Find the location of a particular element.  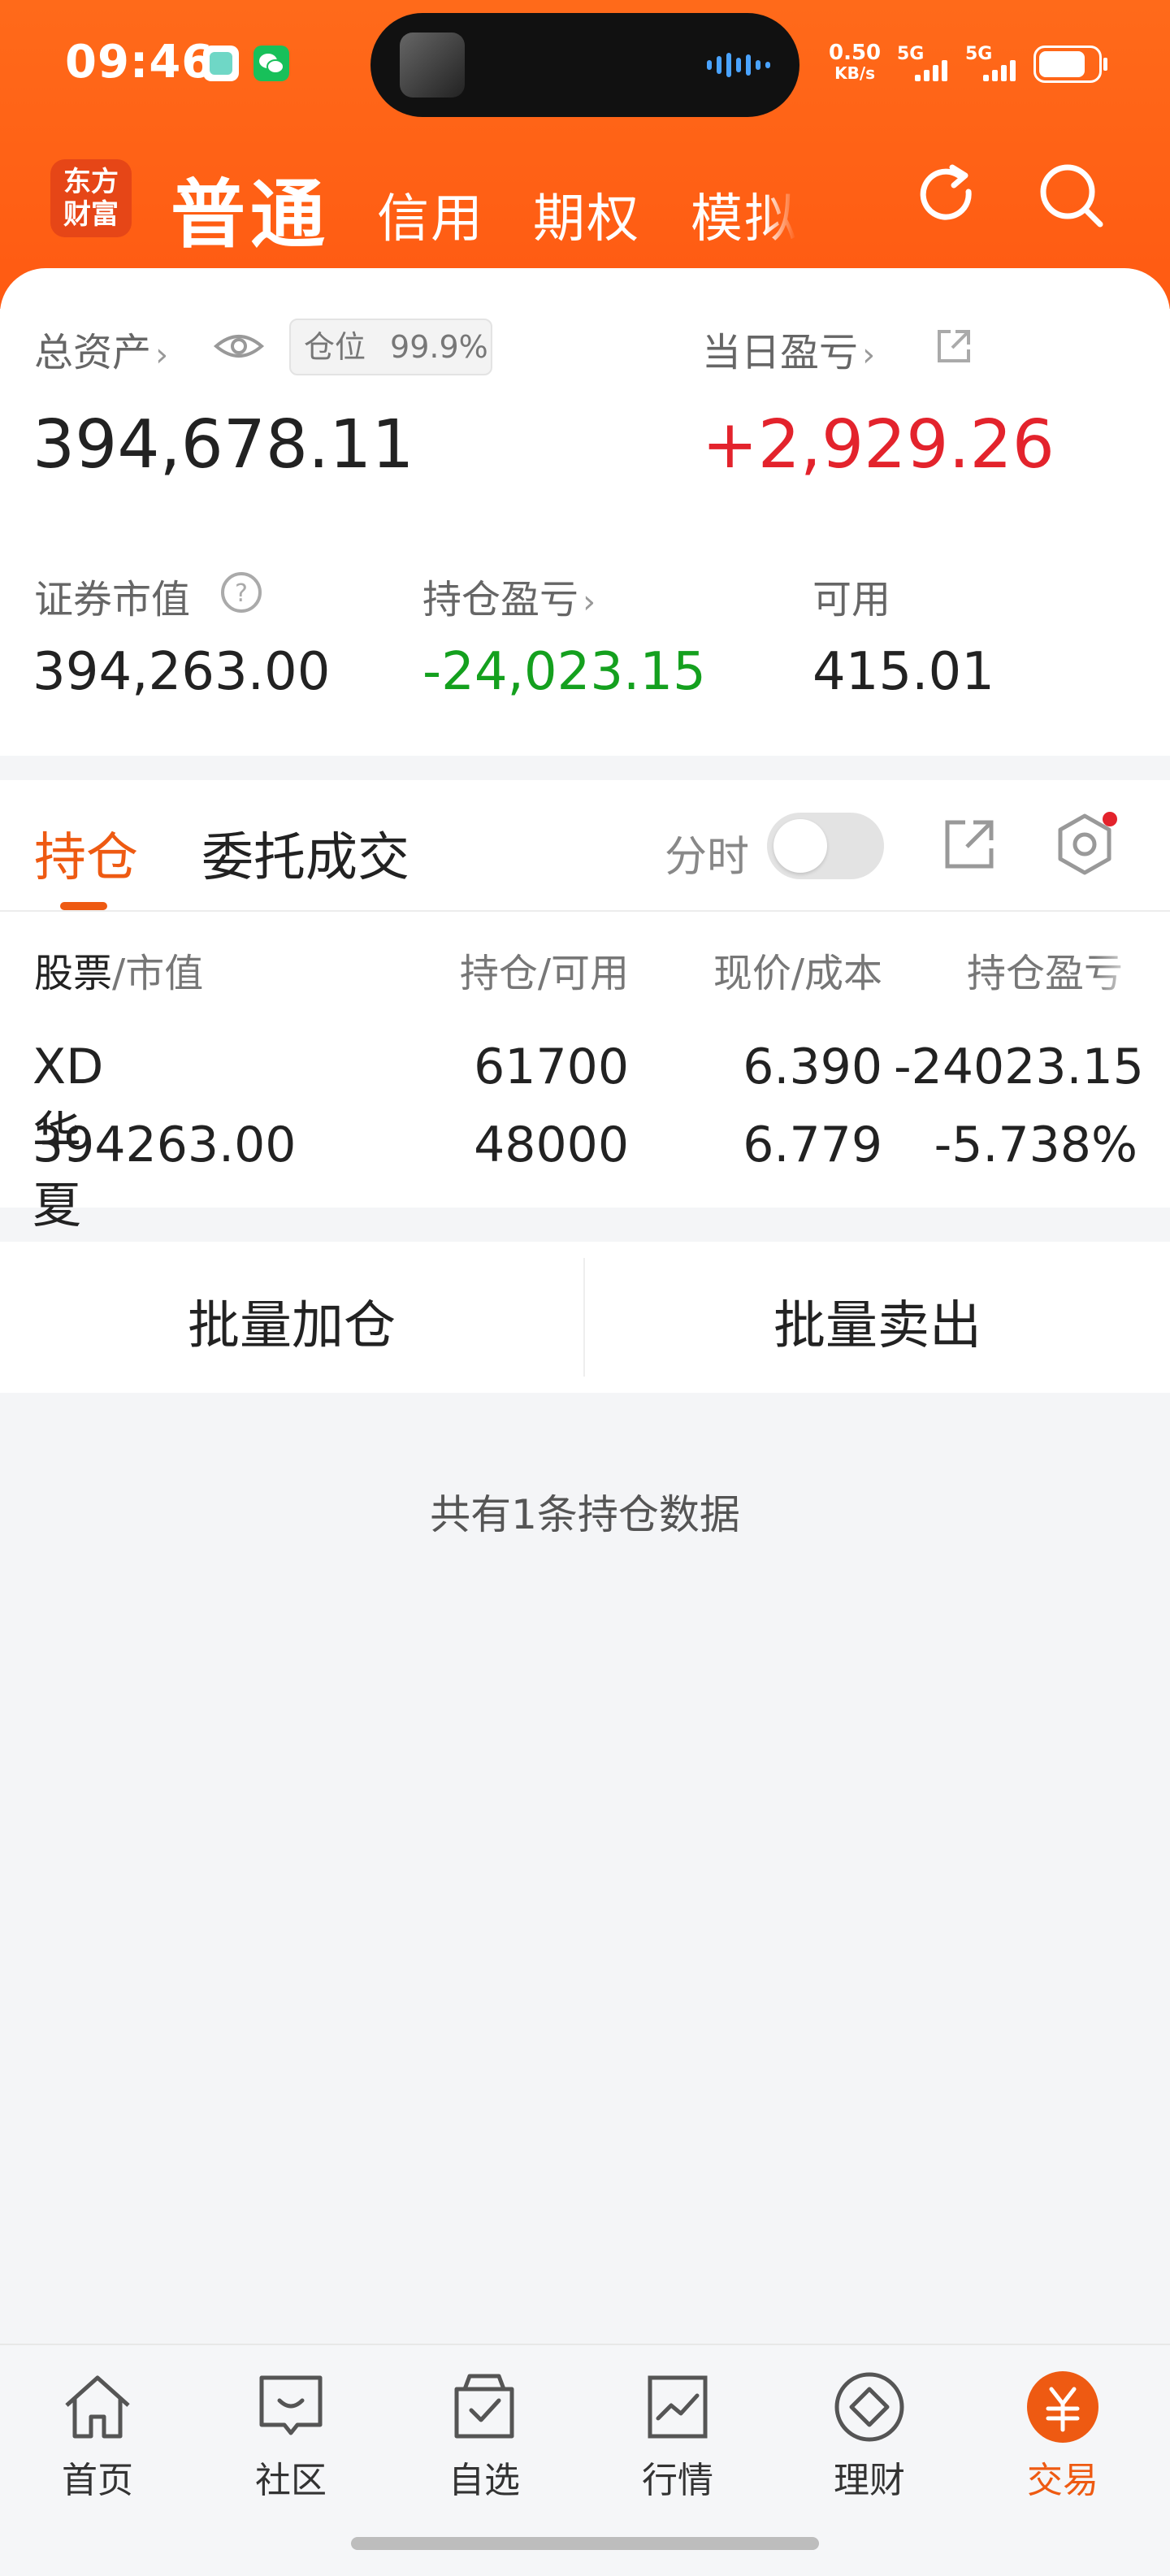

home-icon is located at coordinates (97, 2407).